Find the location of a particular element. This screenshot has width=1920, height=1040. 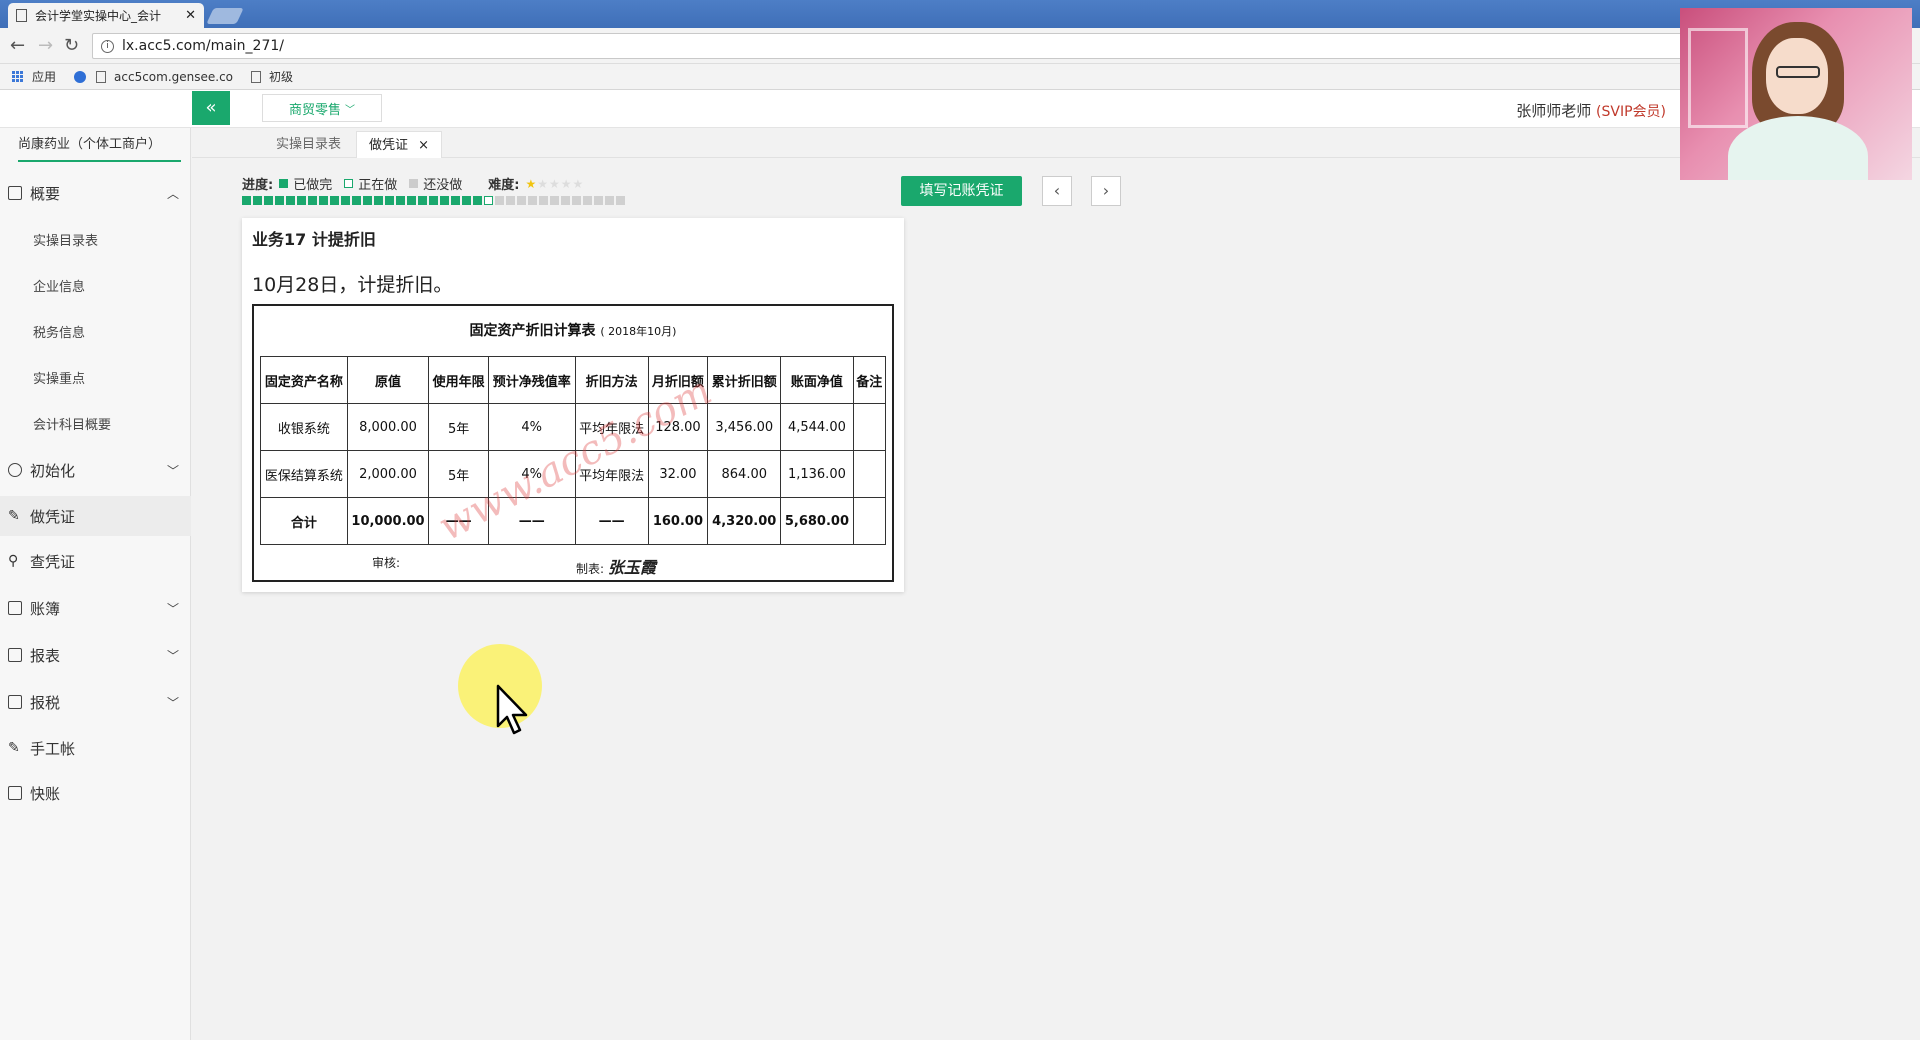

close-tab-icon: ✕ is located at coordinates (190, 15).